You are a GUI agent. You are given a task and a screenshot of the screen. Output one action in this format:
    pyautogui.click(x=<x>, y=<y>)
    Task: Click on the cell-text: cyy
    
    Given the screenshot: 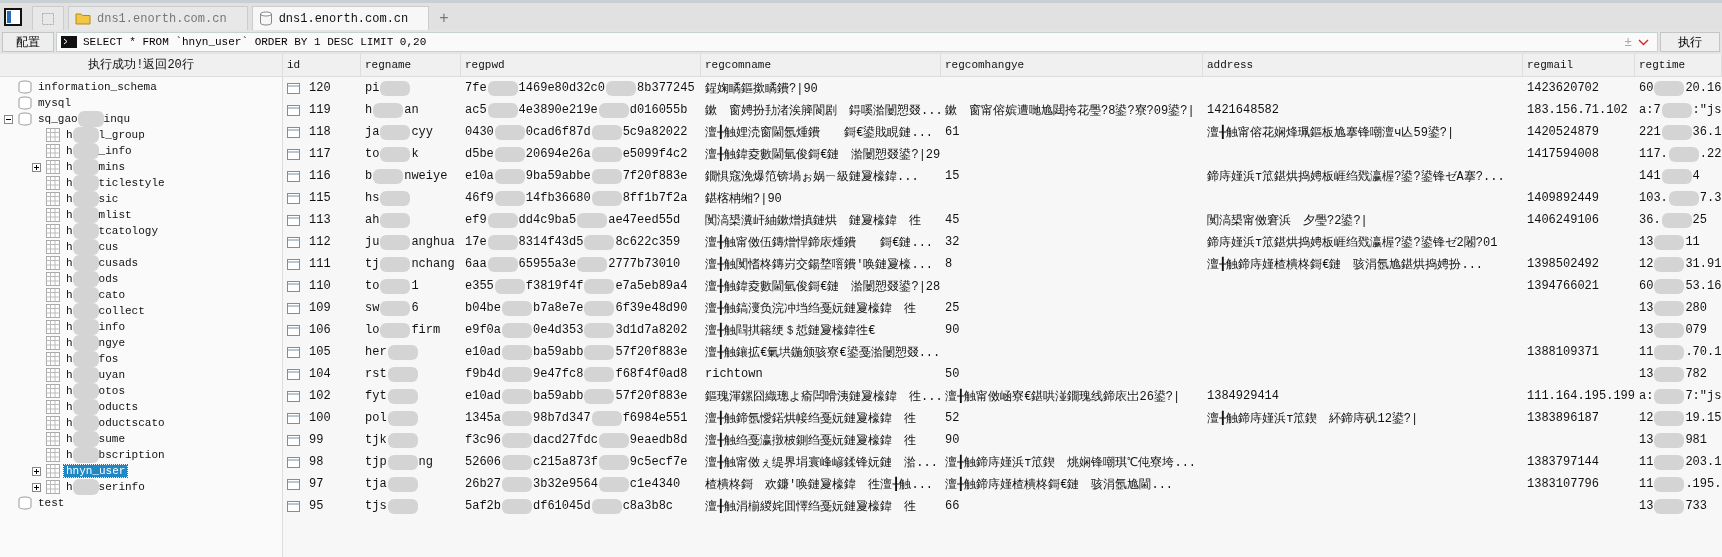 What is the action you would take?
    pyautogui.click(x=422, y=132)
    